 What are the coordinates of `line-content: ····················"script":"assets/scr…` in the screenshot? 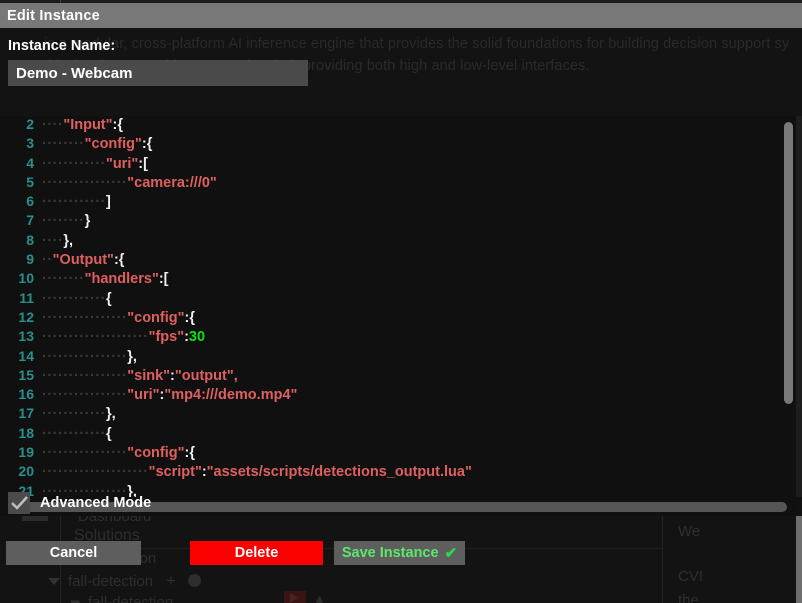 It's located at (257, 472).